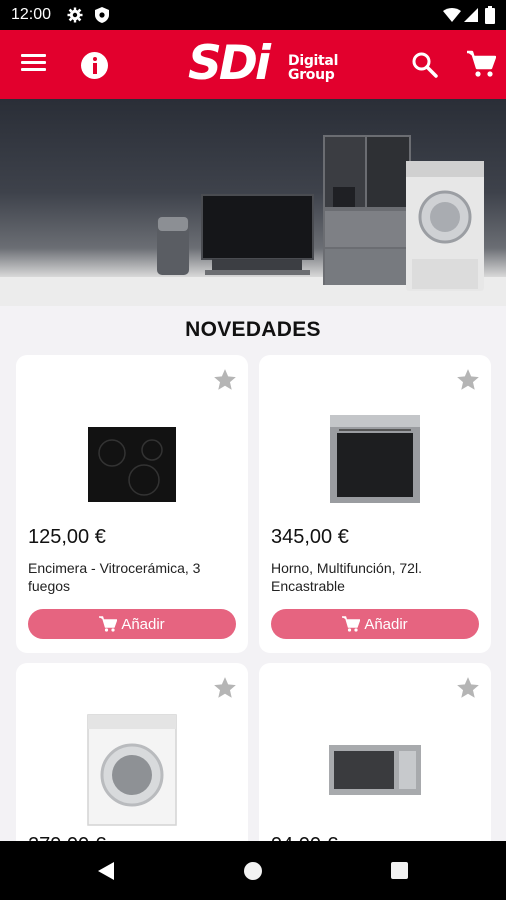  What do you see at coordinates (313, 61) in the screenshot?
I see `logo-line-digital: Digital` at bounding box center [313, 61].